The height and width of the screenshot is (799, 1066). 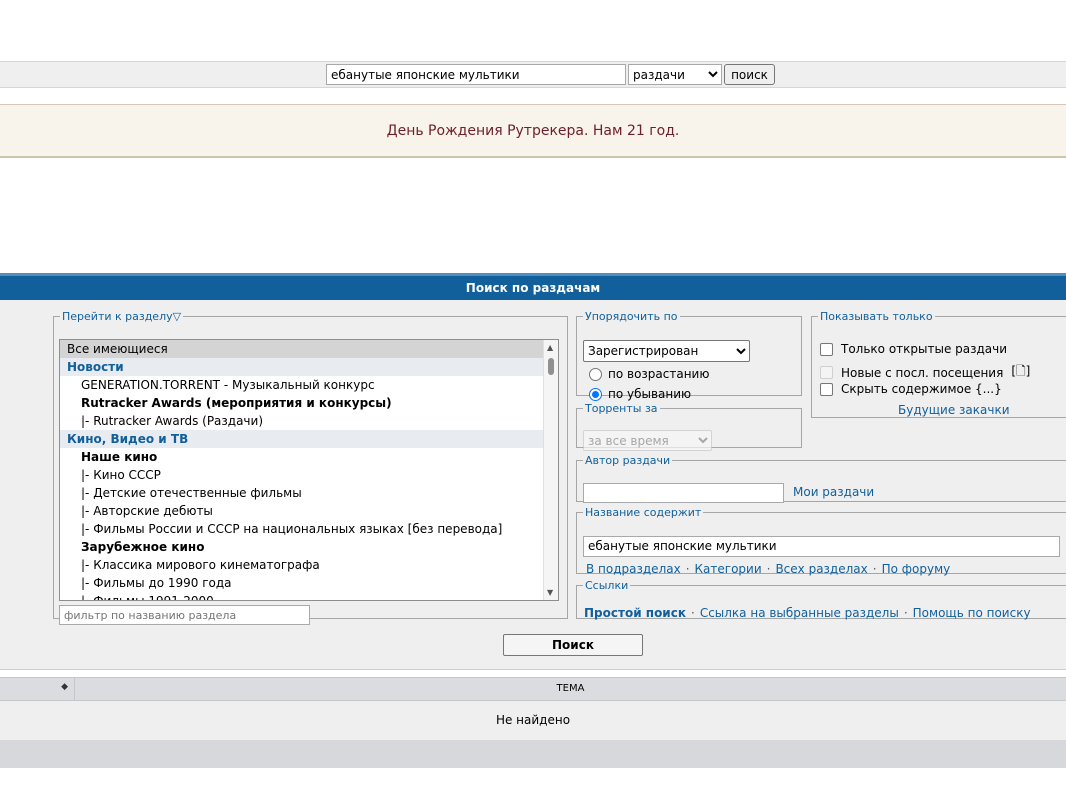 What do you see at coordinates (972, 613) in the screenshot?
I see `search-help-link: Помощь по поиску` at bounding box center [972, 613].